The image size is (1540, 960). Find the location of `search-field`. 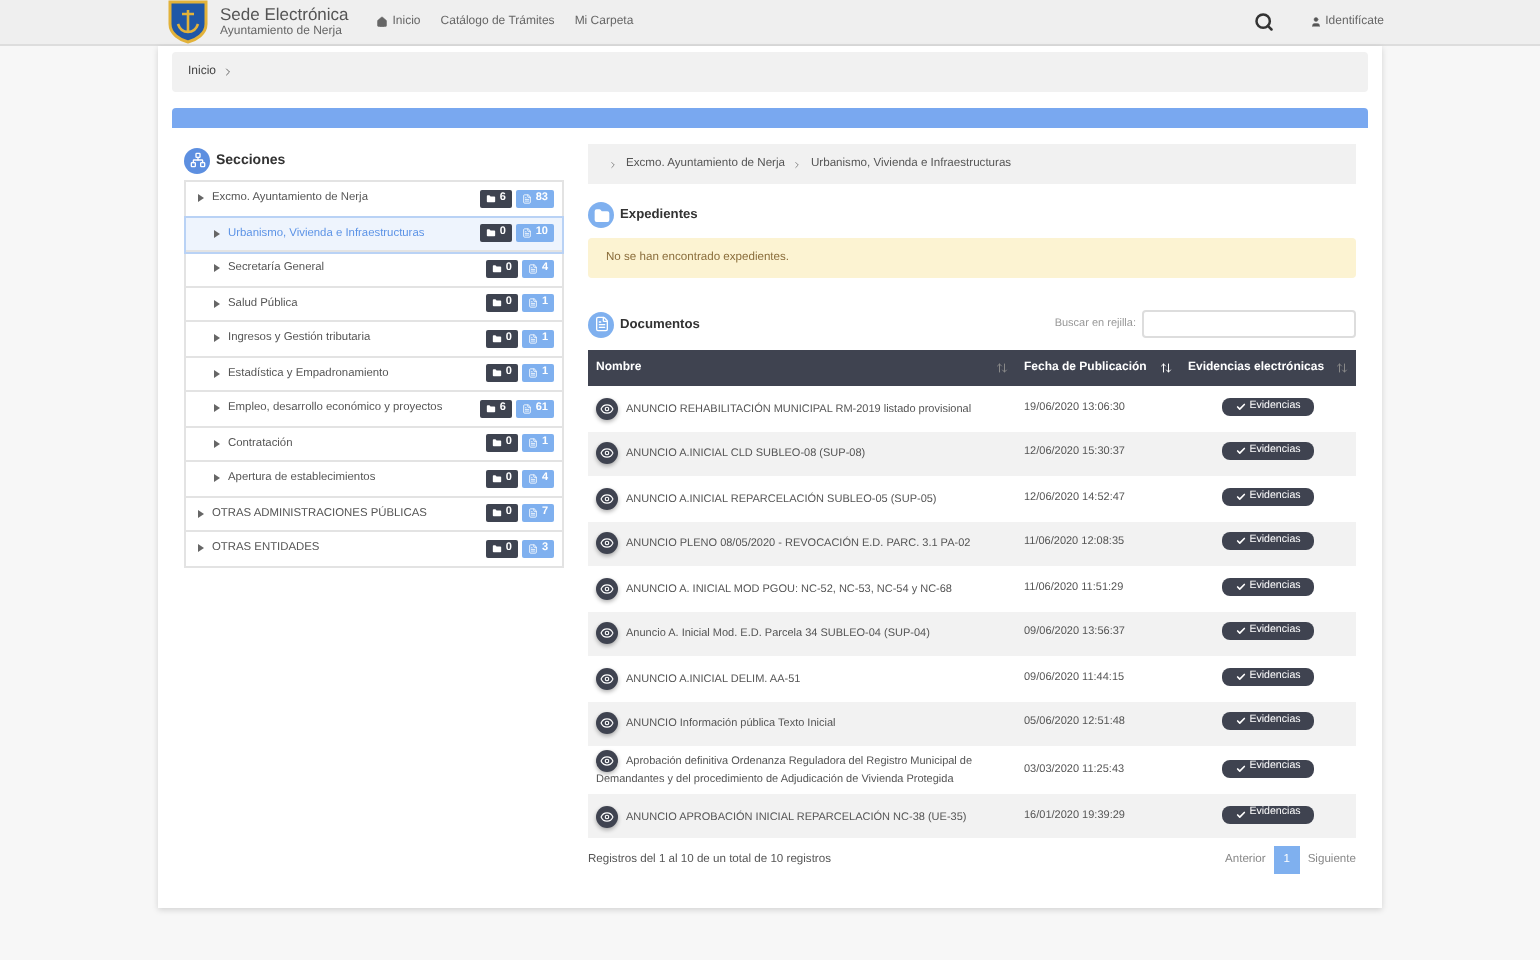

search-field is located at coordinates (1249, 324).